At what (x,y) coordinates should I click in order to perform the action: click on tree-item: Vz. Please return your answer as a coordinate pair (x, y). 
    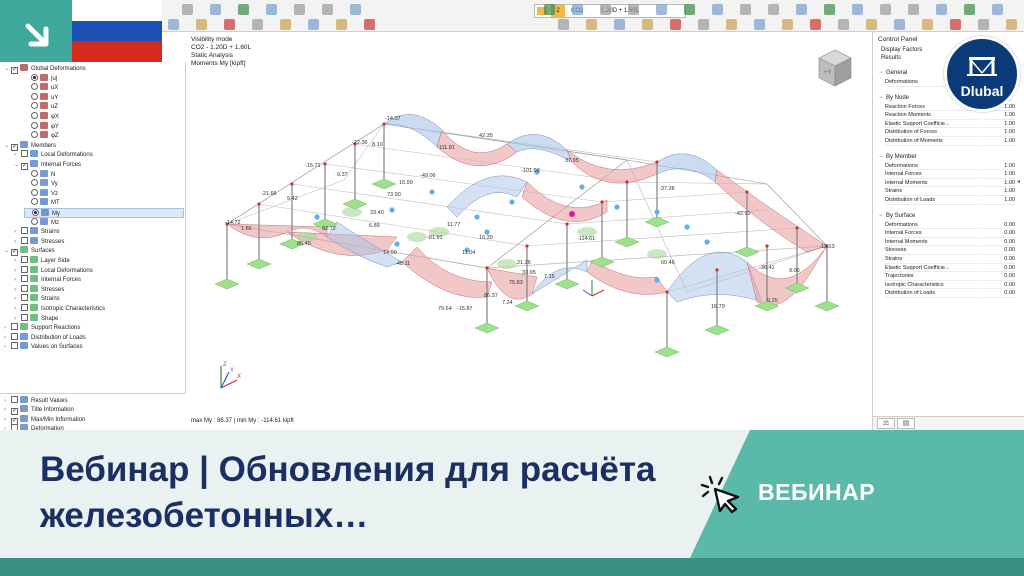
    Looking at the image, I should click on (104, 193).